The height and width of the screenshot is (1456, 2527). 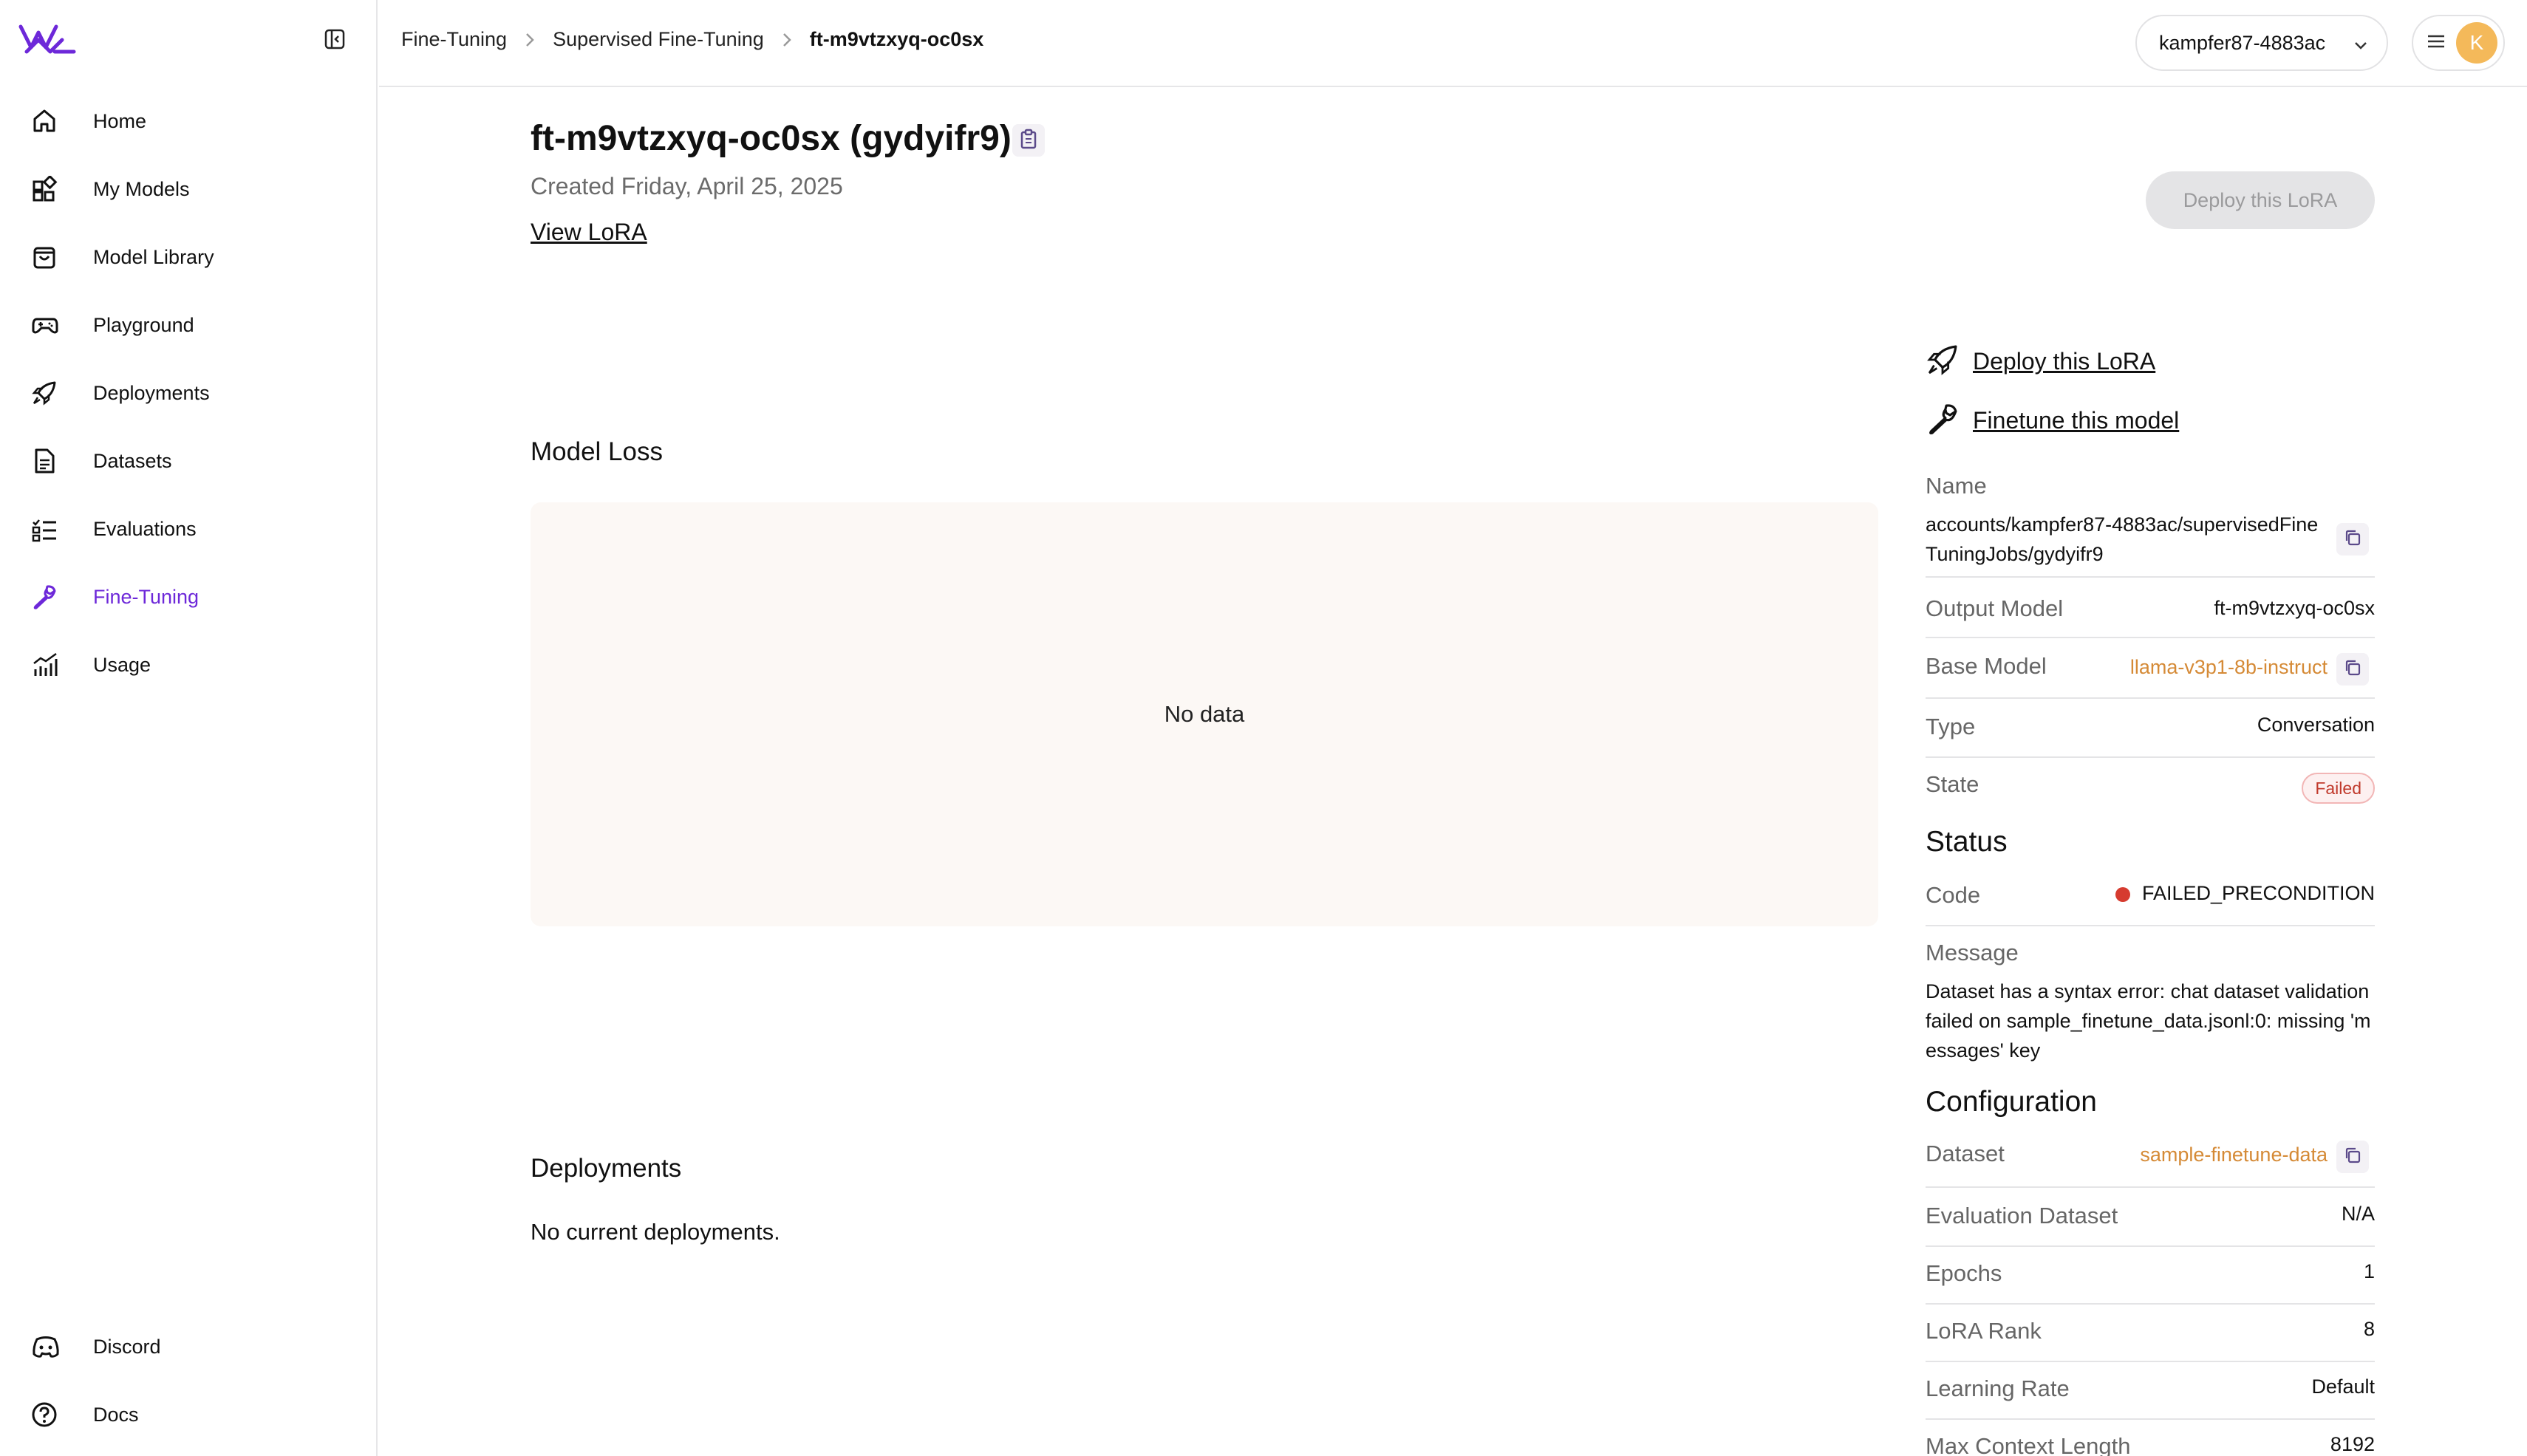 What do you see at coordinates (191, 393) in the screenshot?
I see `sidebar-item-deployments: Deployments` at bounding box center [191, 393].